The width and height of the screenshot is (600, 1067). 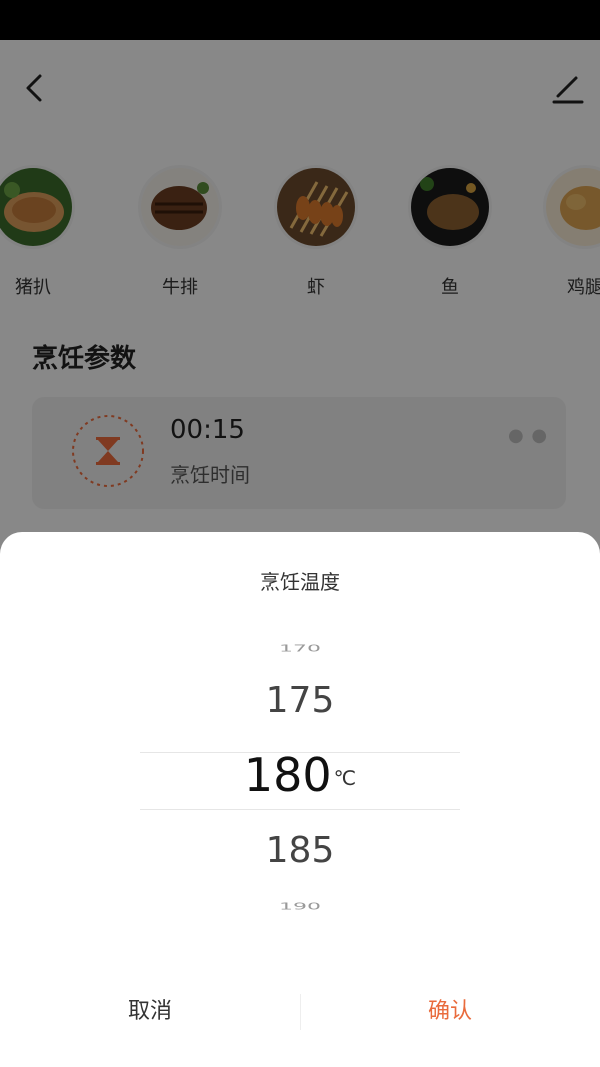 What do you see at coordinates (287, 775) in the screenshot?
I see `selected-temperature: 180` at bounding box center [287, 775].